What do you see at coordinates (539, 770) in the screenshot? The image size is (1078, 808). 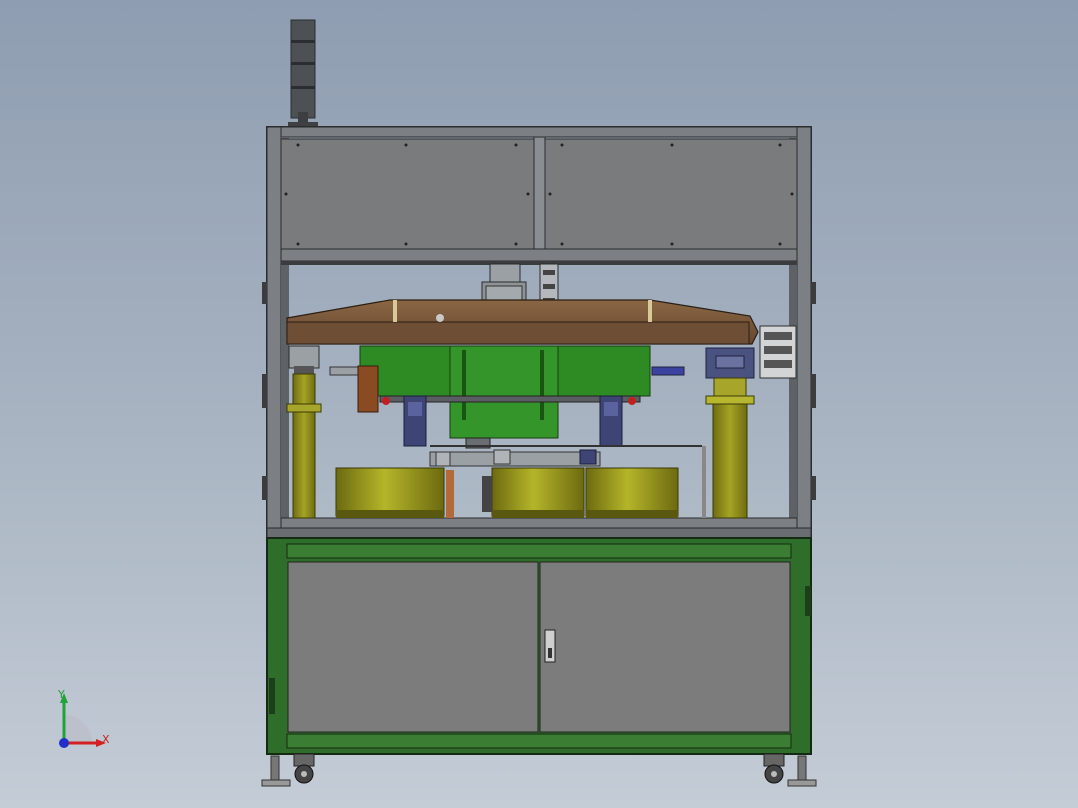 I see `casters` at bounding box center [539, 770].